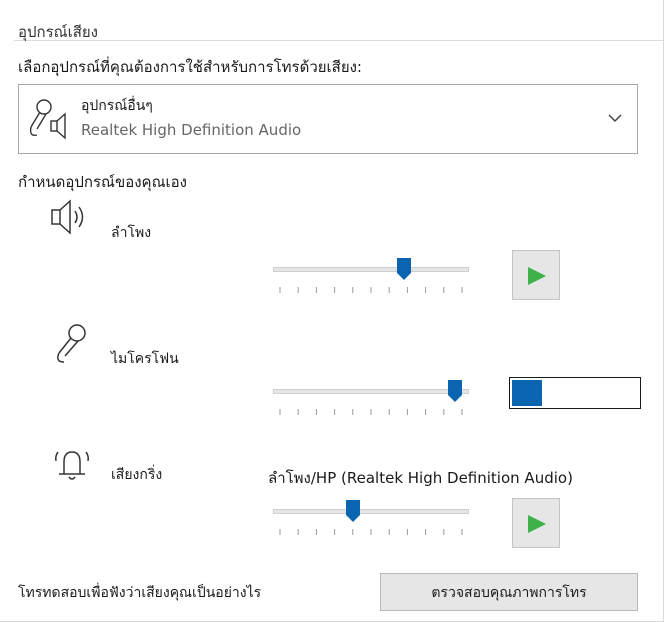  Describe the element at coordinates (420, 478) in the screenshot. I see `ringer-device-name: ลำโพง/HP (Realtek High Definition Audio)` at that location.